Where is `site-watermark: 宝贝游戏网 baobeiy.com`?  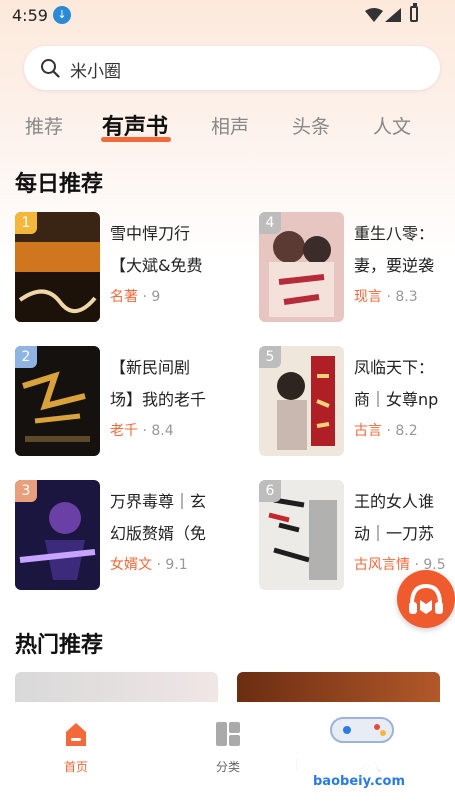 site-watermark: 宝贝游戏网 baobeiy.com is located at coordinates (365, 757).